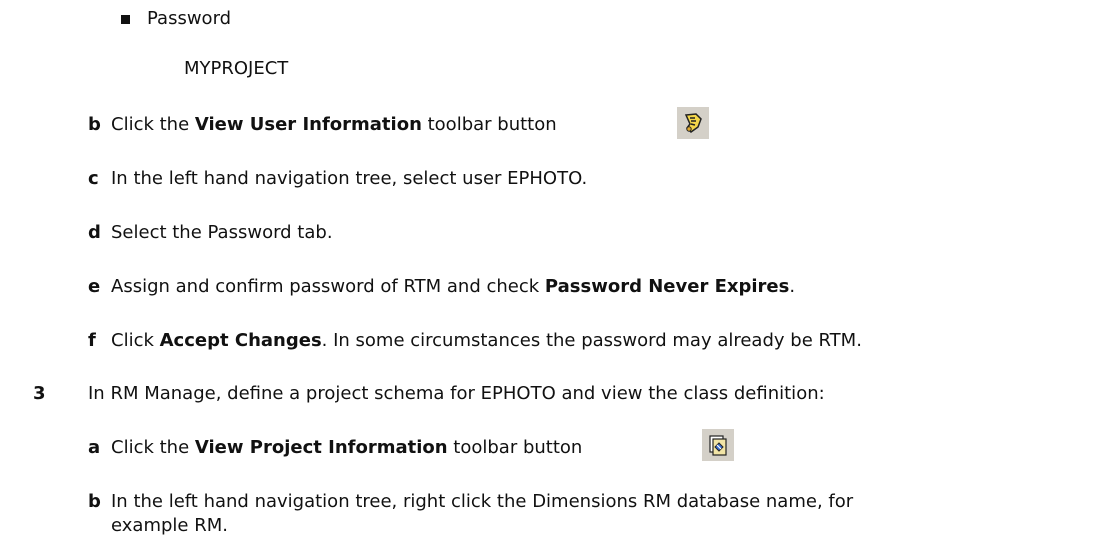 This screenshot has height=537, width=1114. Describe the element at coordinates (94, 124) in the screenshot. I see `step-letter-b: b` at that location.